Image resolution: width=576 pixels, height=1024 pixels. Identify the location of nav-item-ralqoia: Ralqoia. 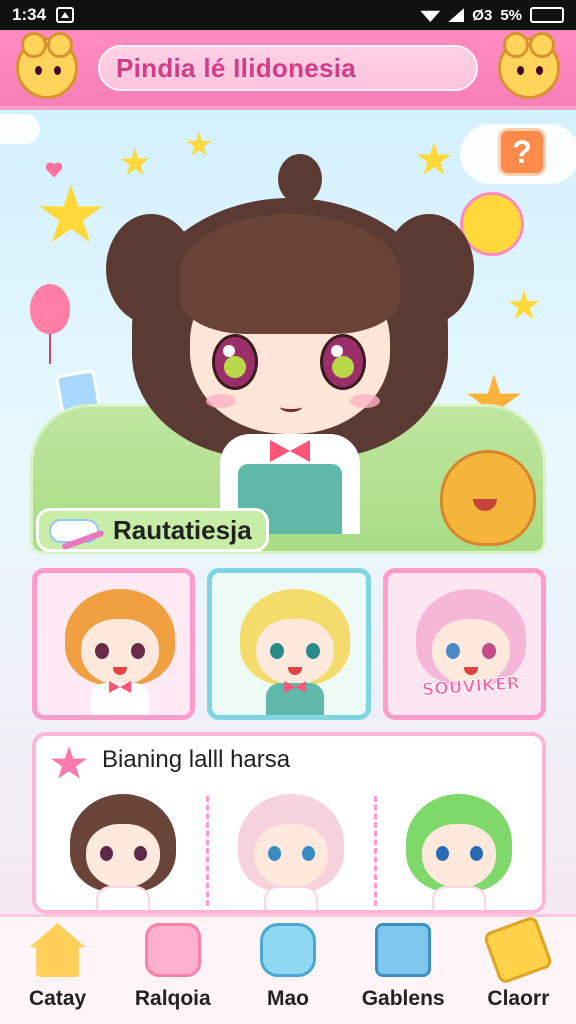
(173, 967).